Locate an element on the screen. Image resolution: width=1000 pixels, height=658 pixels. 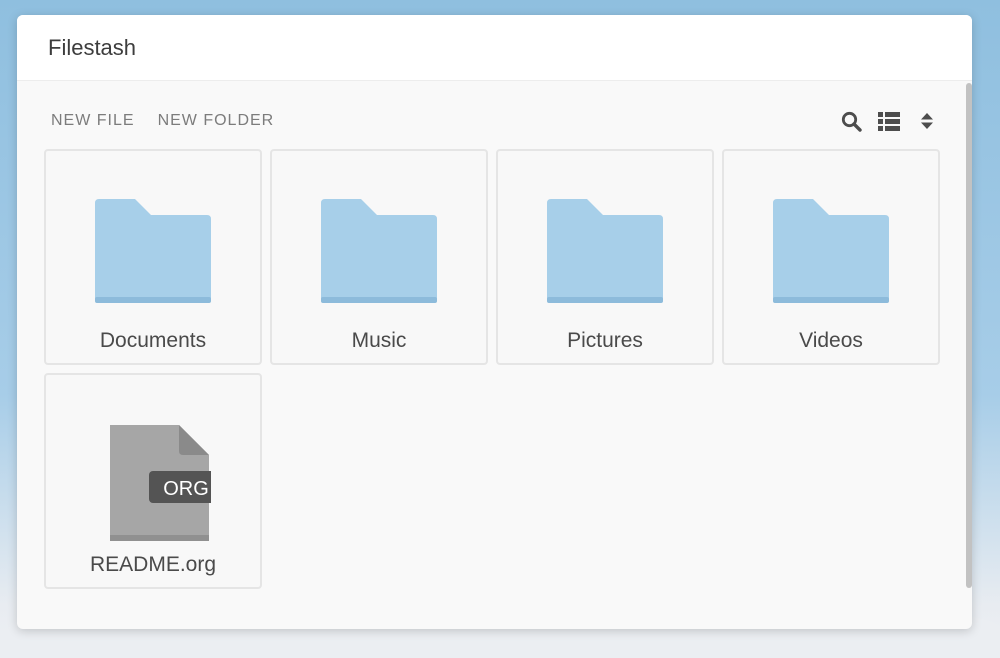
toolbar-actions is located at coordinates (889, 121).